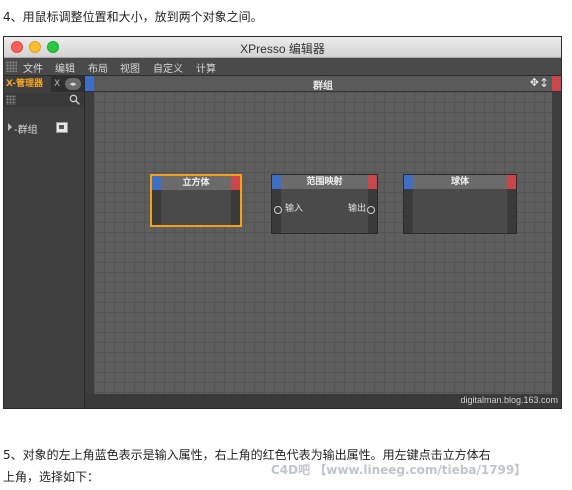 The height and width of the screenshot is (490, 572). I want to click on expand-triangle-icon, so click(10, 127).